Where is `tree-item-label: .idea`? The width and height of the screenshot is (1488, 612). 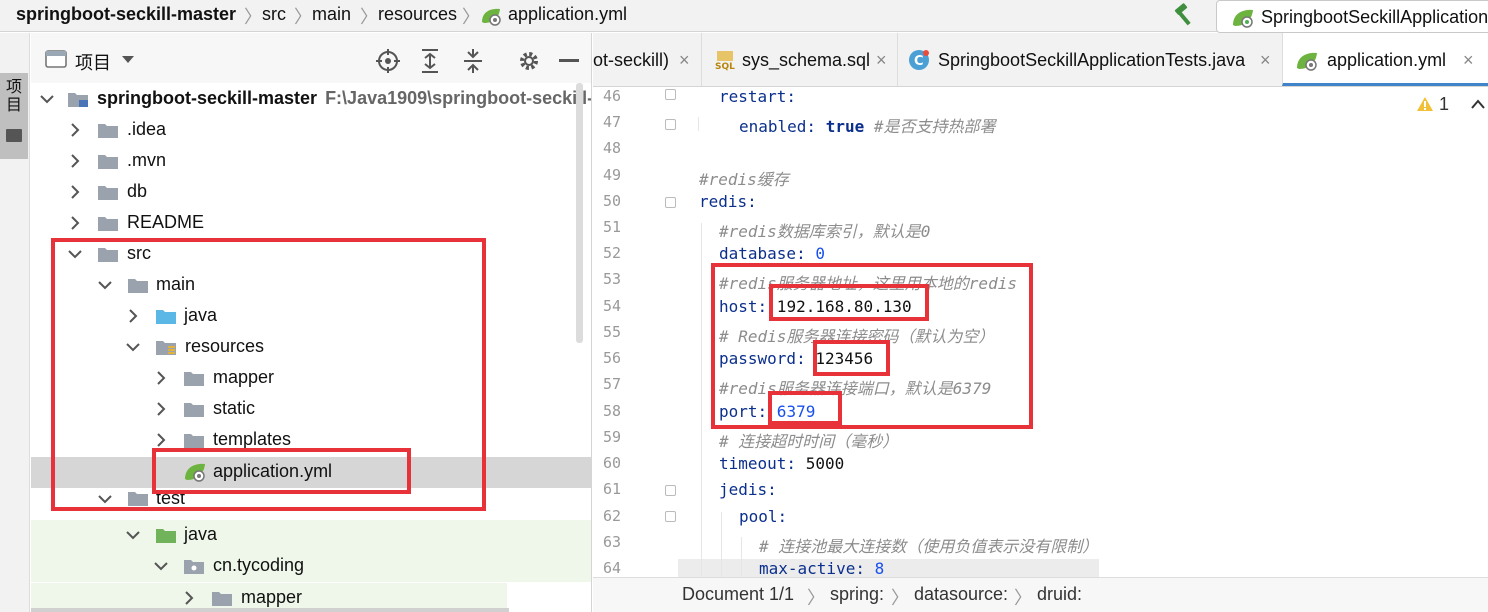
tree-item-label: .idea is located at coordinates (147, 129).